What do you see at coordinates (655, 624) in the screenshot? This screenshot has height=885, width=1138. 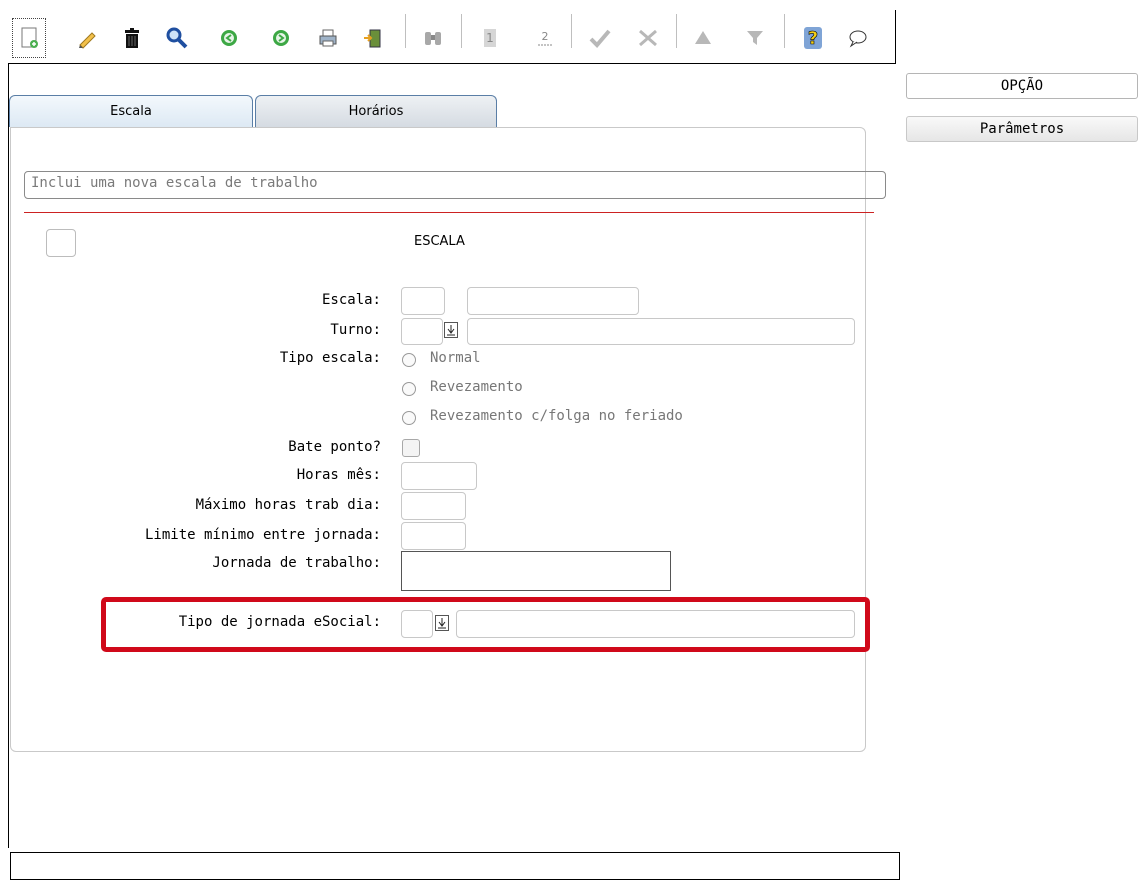 I see `tipo-jornada-desc-input` at bounding box center [655, 624].